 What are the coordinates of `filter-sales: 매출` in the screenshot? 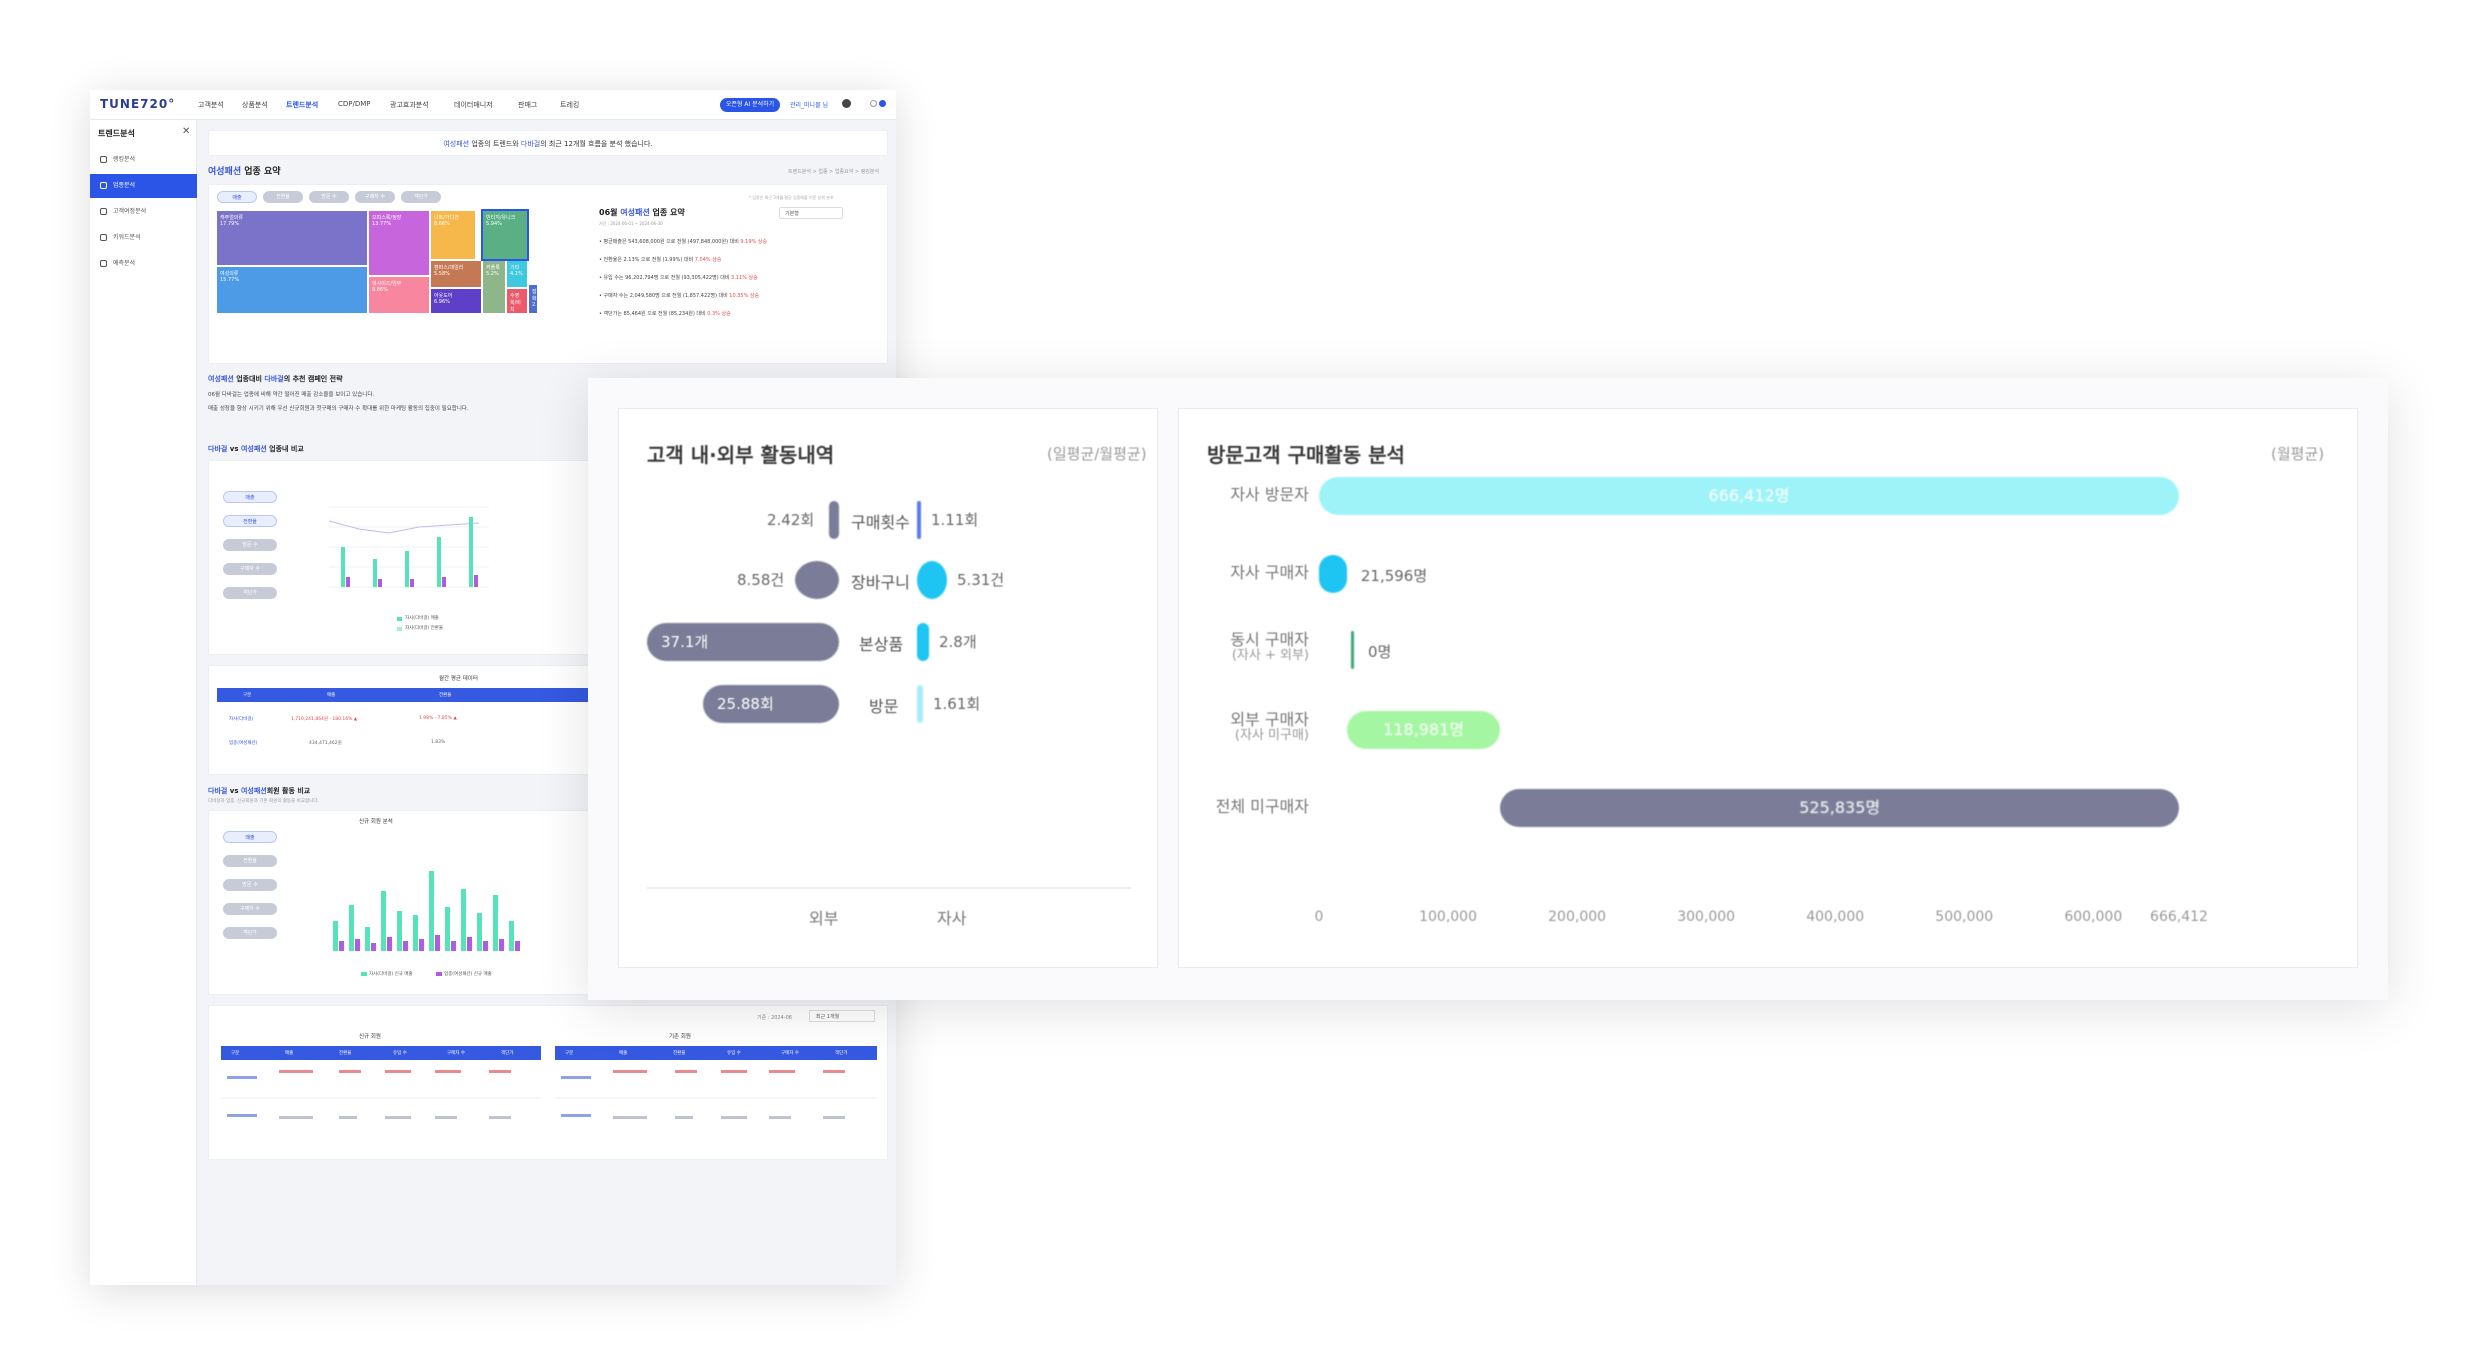 It's located at (237, 197).